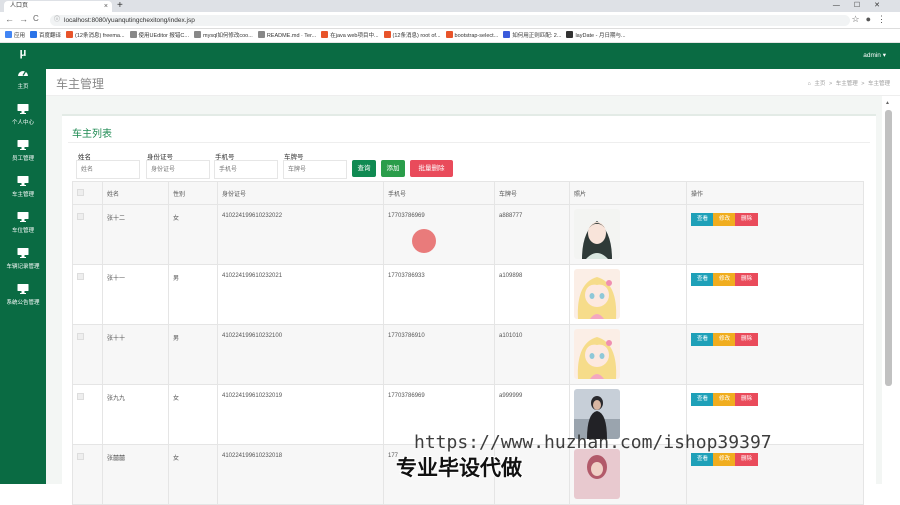 Image resolution: width=900 pixels, height=505 pixels. What do you see at coordinates (450, 6) in the screenshot?
I see `browser-tab-strip: 人口页 × + —☐✕` at bounding box center [450, 6].